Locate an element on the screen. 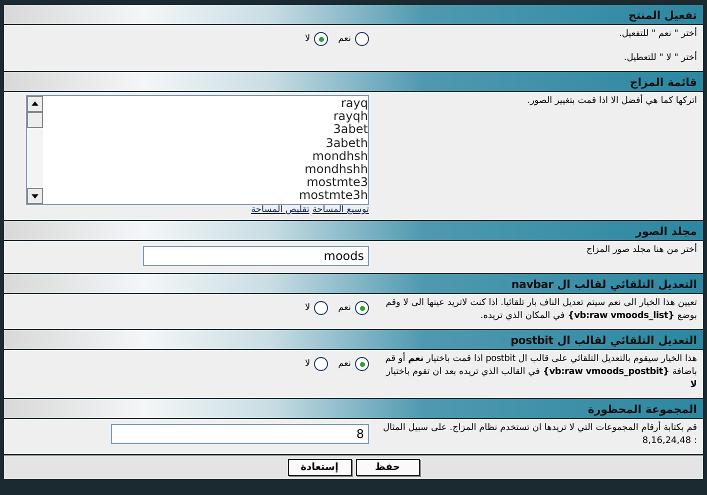  resize-link: تقليص المساحة is located at coordinates (280, 210).